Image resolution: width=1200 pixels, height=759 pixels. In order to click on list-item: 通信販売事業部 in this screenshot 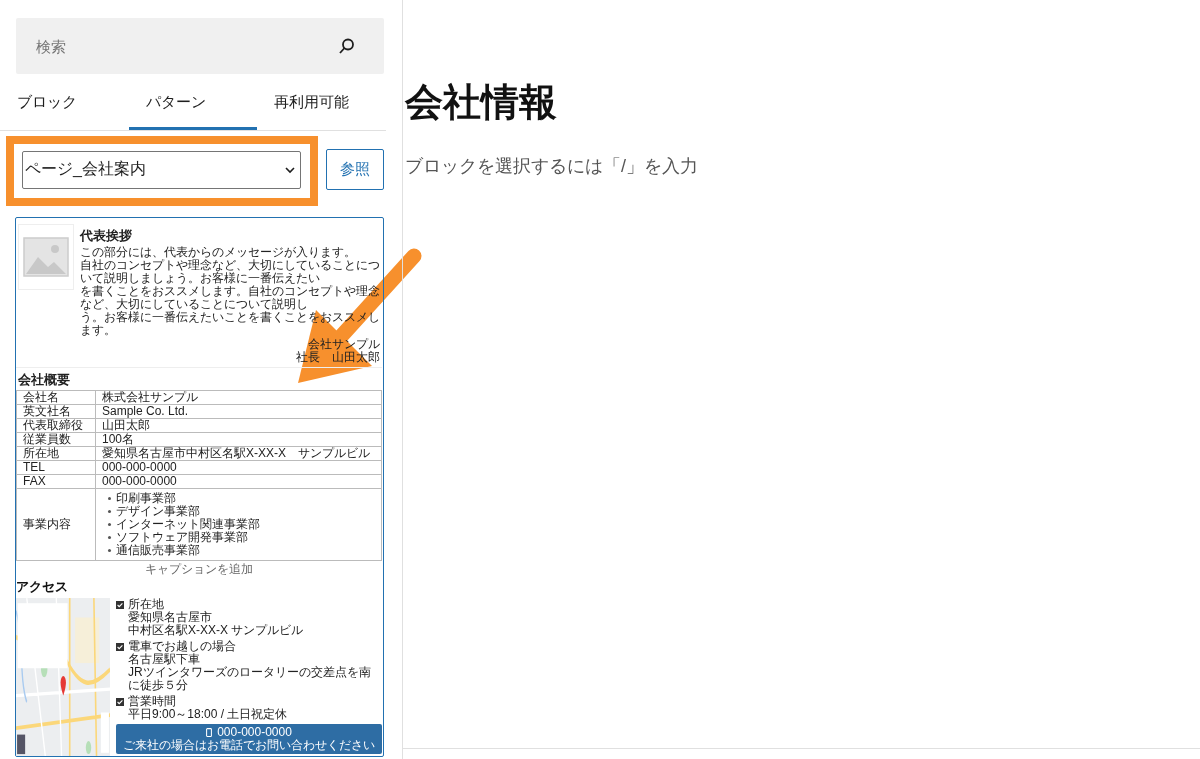, I will do `click(158, 550)`.